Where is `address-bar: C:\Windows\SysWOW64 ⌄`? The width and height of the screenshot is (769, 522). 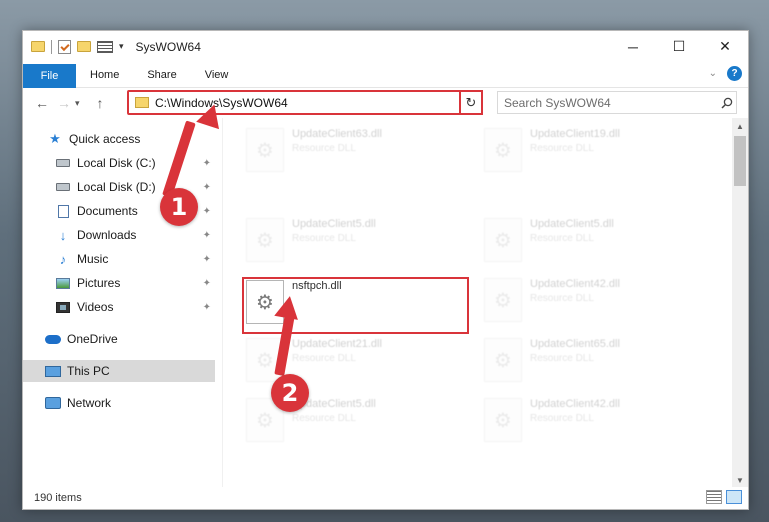 address-bar: C:\Windows\SysWOW64 ⌄ is located at coordinates (304, 102).